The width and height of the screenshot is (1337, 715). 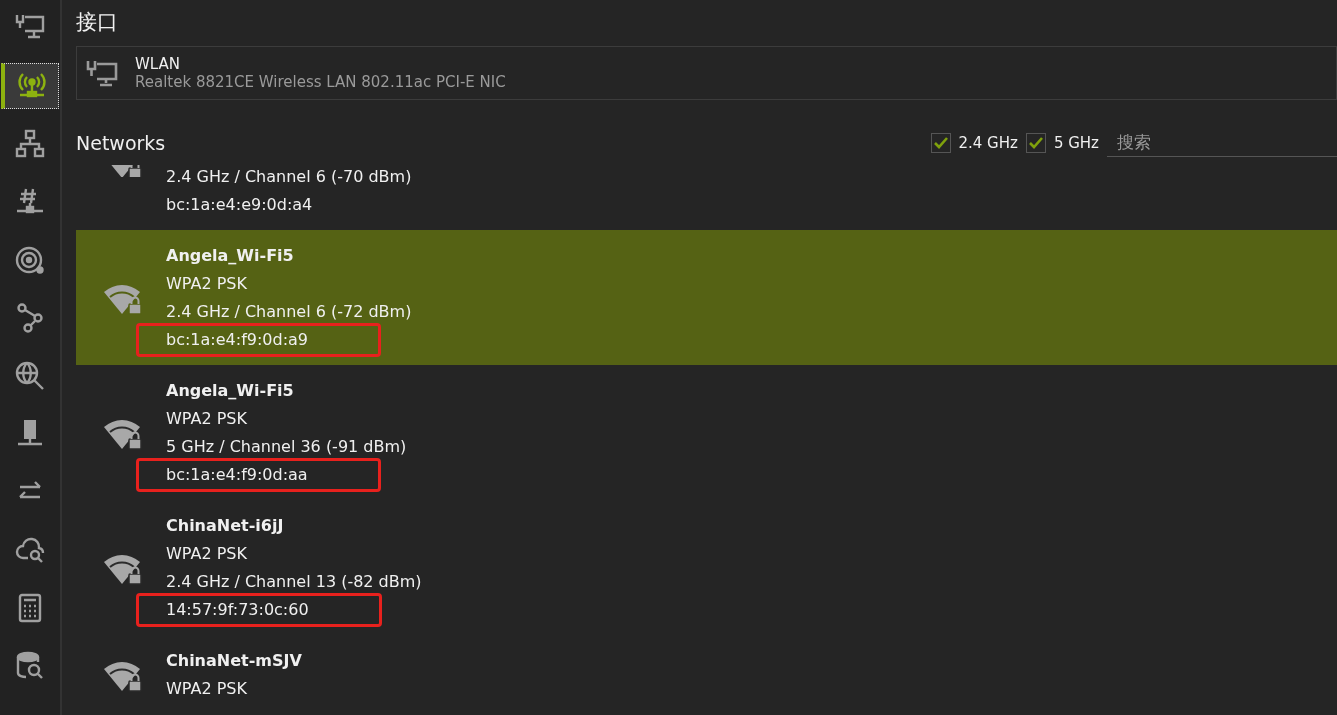 I want to click on band-channel: 2.4 GHz / Channel 13 (-82 dBm), so click(x=294, y=582).